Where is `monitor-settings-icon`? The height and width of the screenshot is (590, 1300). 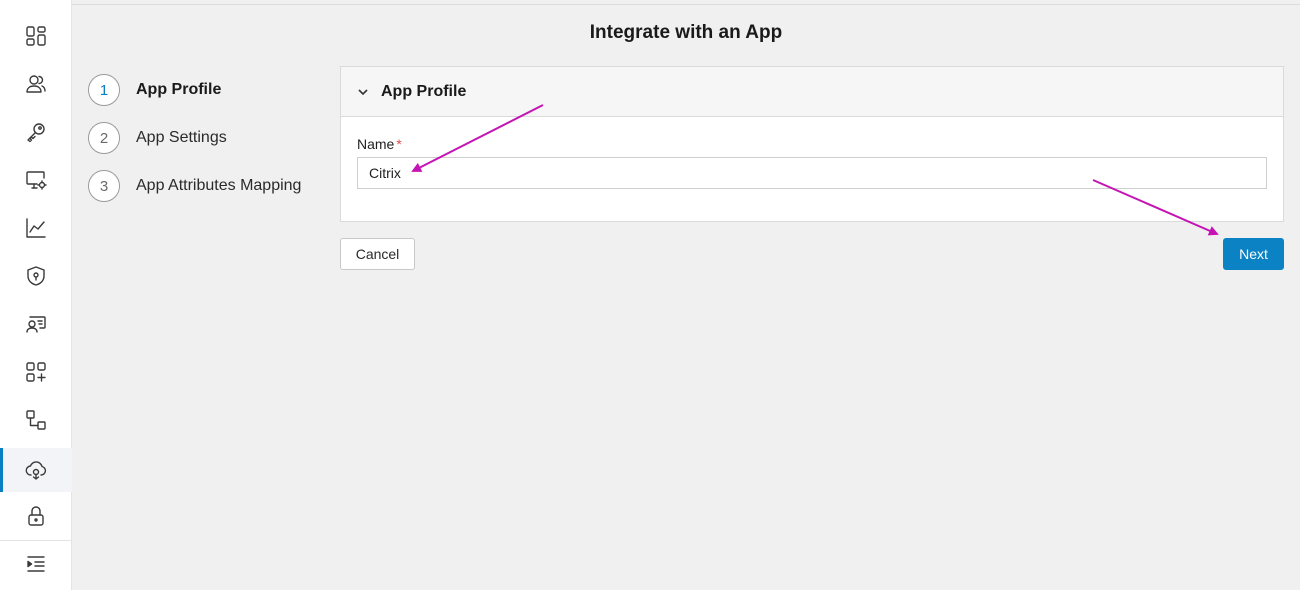
monitor-settings-icon is located at coordinates (36, 180).